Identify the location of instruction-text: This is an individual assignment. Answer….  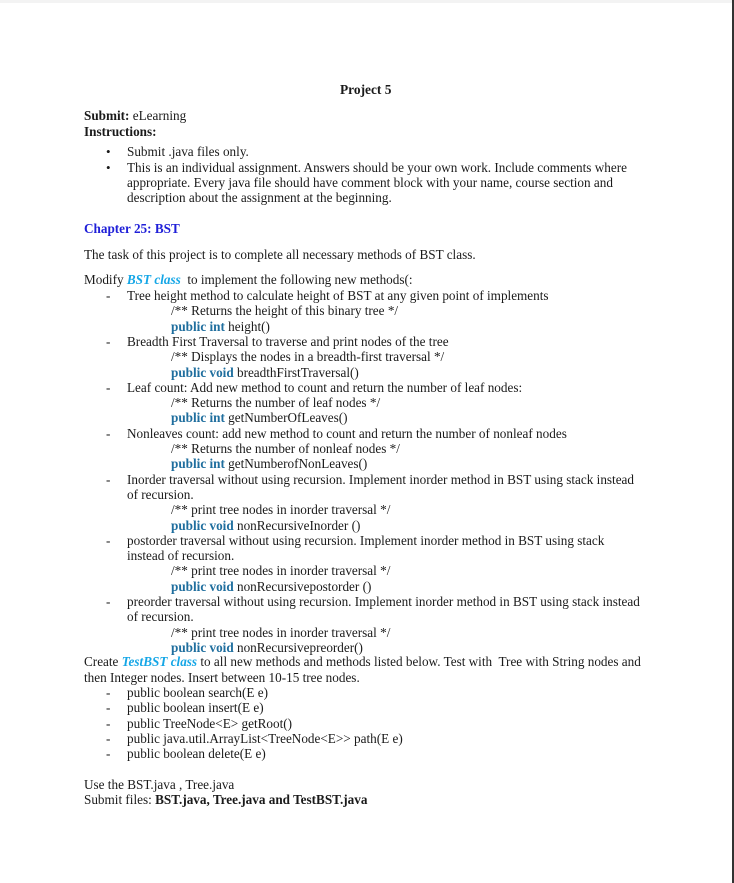
(377, 167).